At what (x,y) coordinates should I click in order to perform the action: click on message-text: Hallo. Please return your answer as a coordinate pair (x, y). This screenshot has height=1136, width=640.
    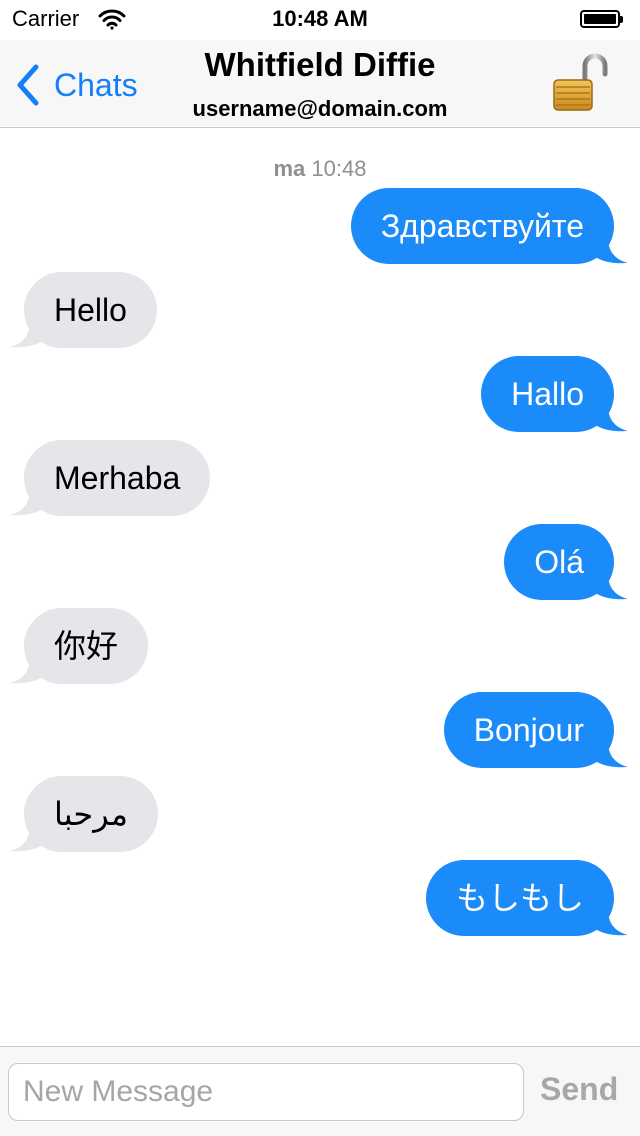
    Looking at the image, I should click on (547, 394).